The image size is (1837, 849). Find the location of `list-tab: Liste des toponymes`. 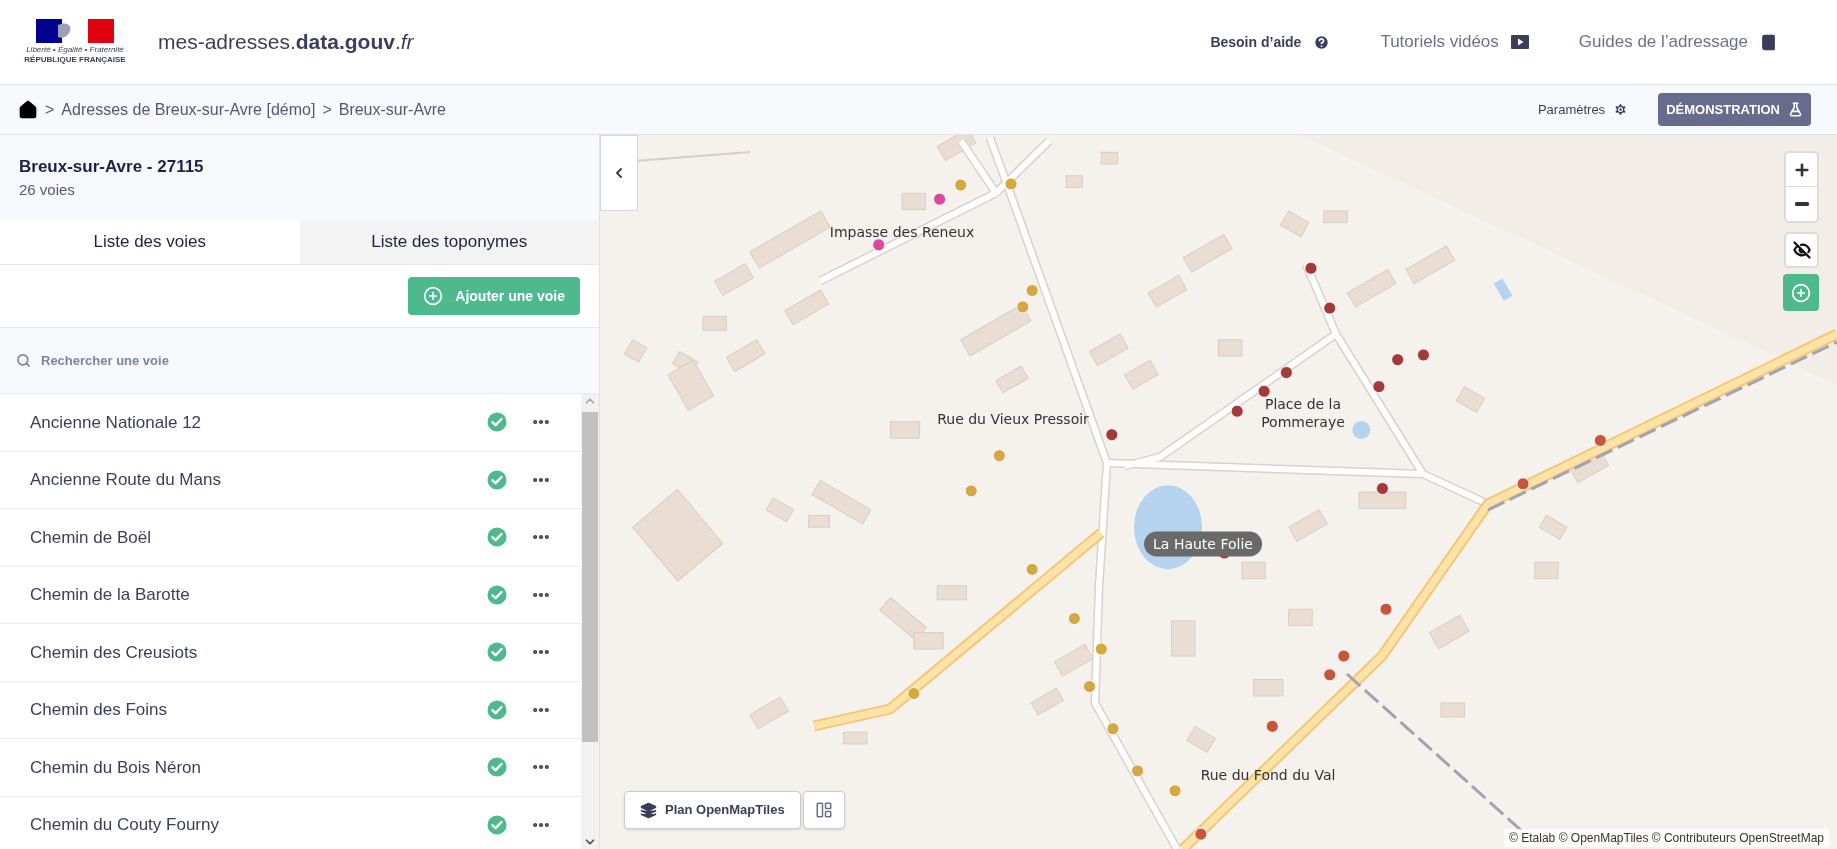

list-tab: Liste des toponymes is located at coordinates (449, 242).